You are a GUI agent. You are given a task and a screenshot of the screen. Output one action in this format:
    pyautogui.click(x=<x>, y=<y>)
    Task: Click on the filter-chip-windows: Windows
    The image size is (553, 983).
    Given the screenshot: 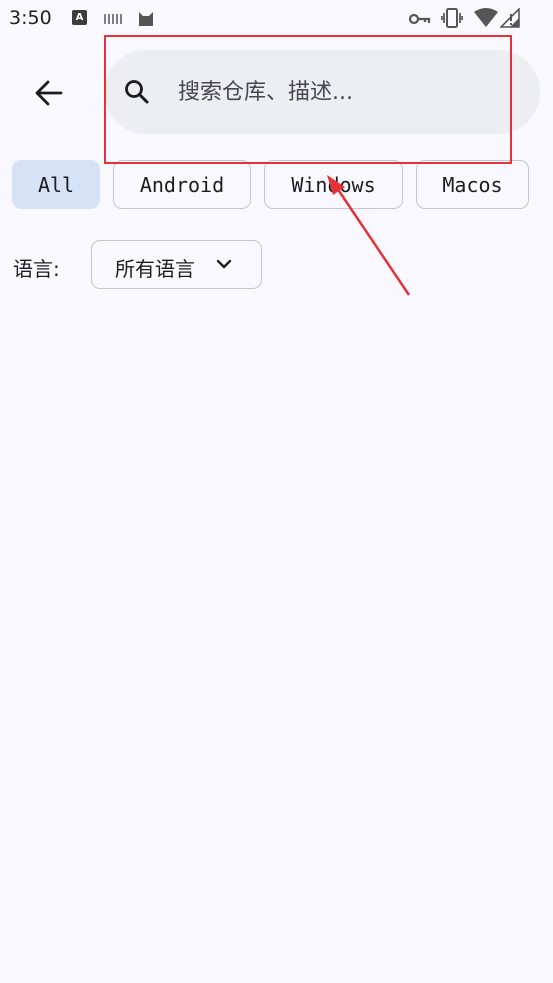 What is the action you would take?
    pyautogui.click(x=333, y=184)
    